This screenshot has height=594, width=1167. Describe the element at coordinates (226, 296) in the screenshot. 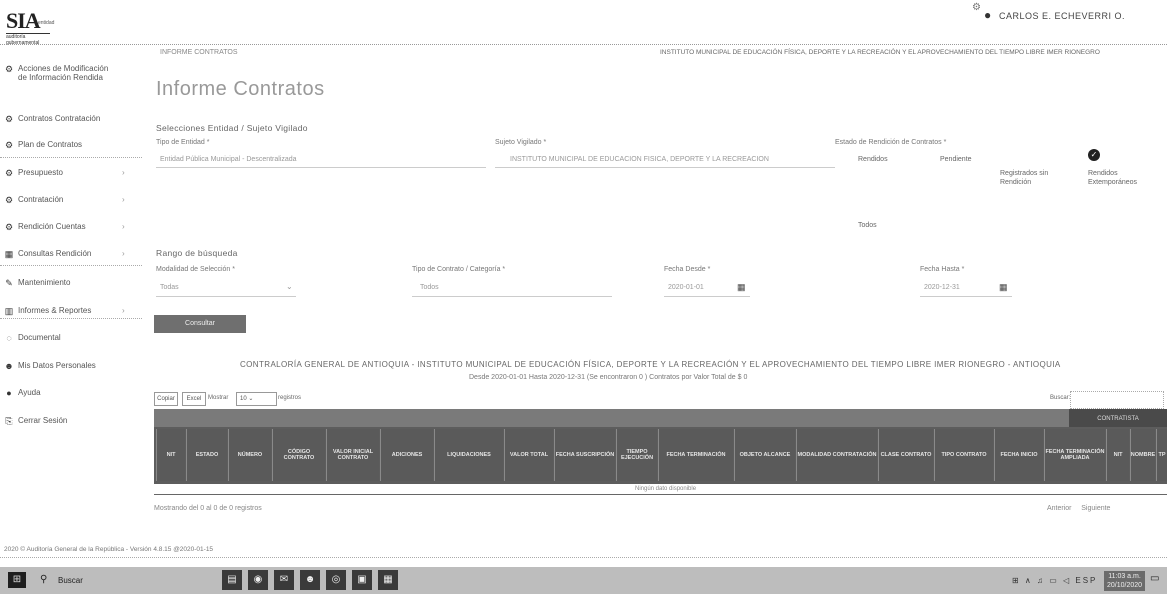

I see `modality-underline` at that location.